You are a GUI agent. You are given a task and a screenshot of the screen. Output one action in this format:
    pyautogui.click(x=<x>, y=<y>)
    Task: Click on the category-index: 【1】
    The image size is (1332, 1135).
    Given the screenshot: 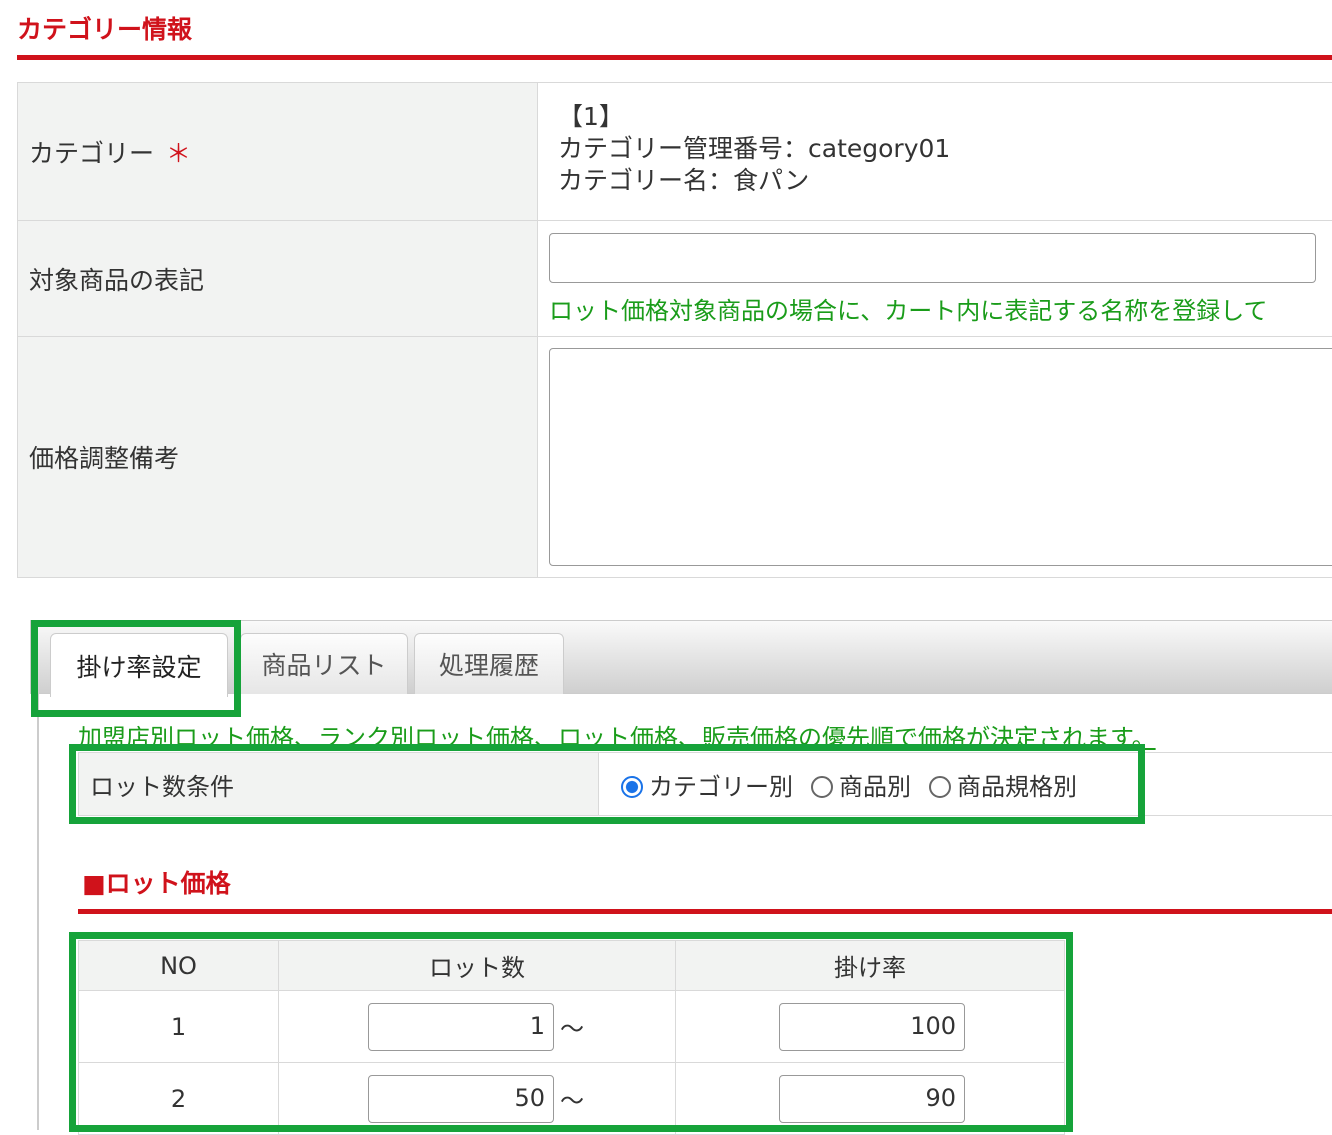 What is the action you would take?
    pyautogui.click(x=591, y=116)
    